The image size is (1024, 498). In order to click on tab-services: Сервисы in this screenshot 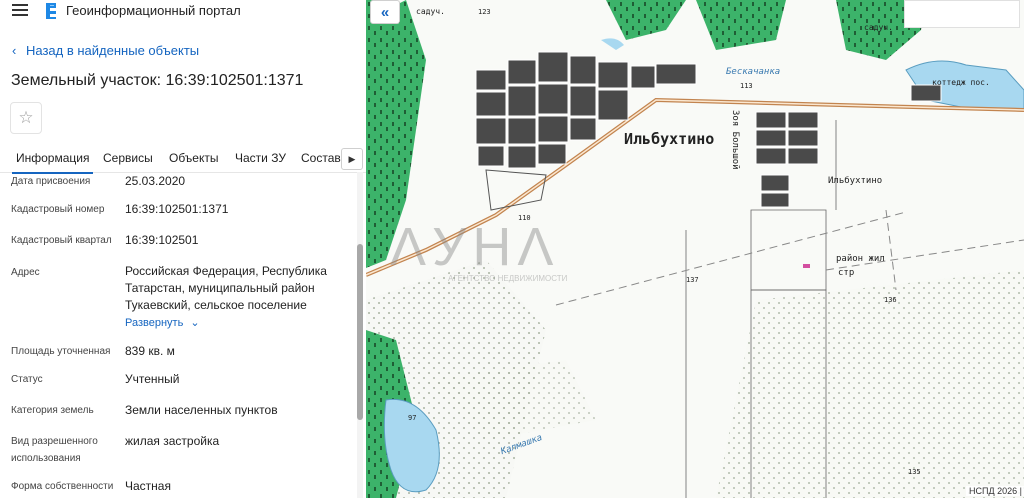, I will do `click(128, 158)`.